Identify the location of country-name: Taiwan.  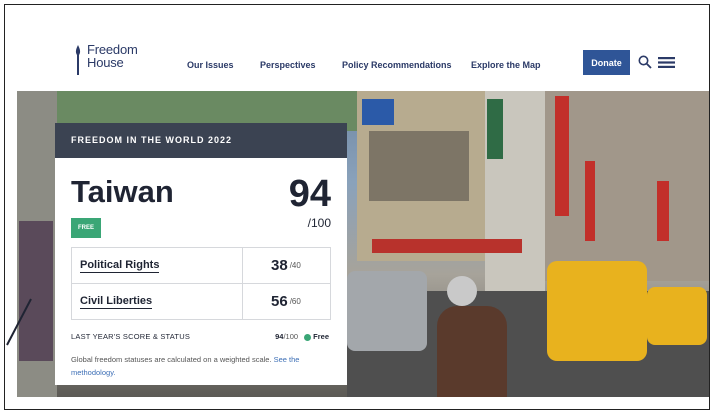
(122, 191).